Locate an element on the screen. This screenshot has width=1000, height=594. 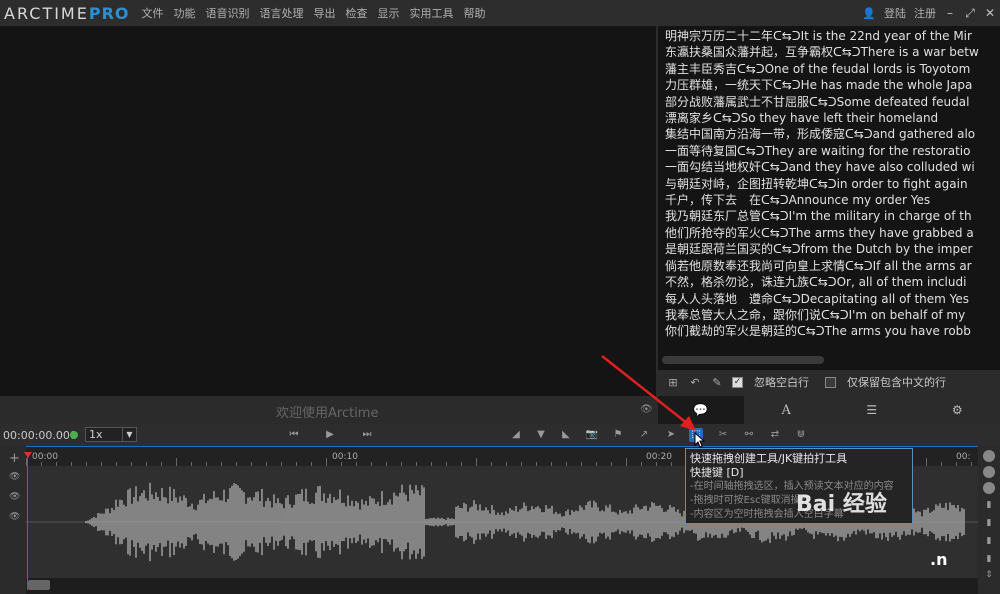
welcome-text: 欢迎使用Arctime is located at coordinates (327, 413).